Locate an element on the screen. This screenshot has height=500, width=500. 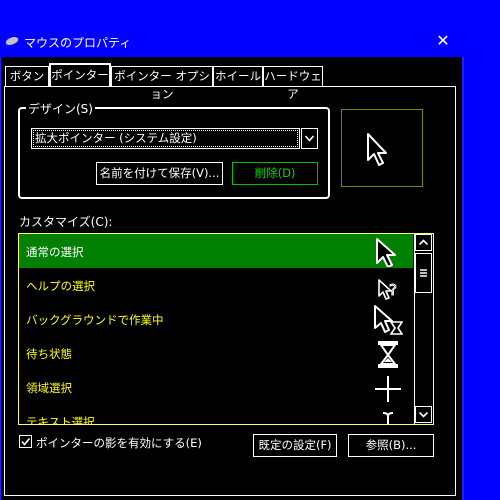
scroll-down-button is located at coordinates (423, 414).